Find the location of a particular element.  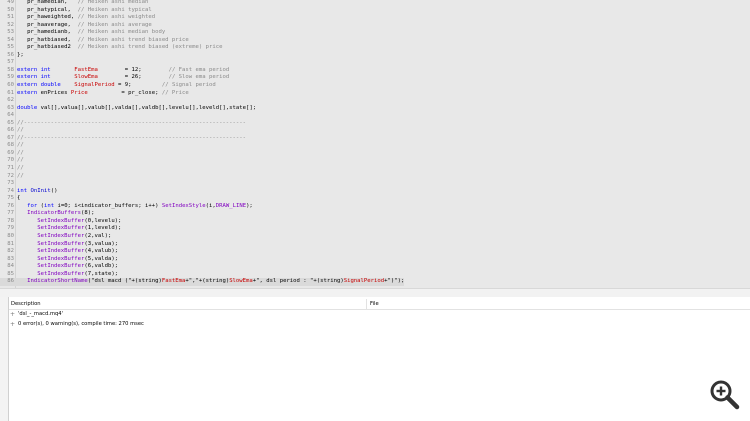

code-line: 83 SetIndexBuffer(5,valda); is located at coordinates (202, 260).